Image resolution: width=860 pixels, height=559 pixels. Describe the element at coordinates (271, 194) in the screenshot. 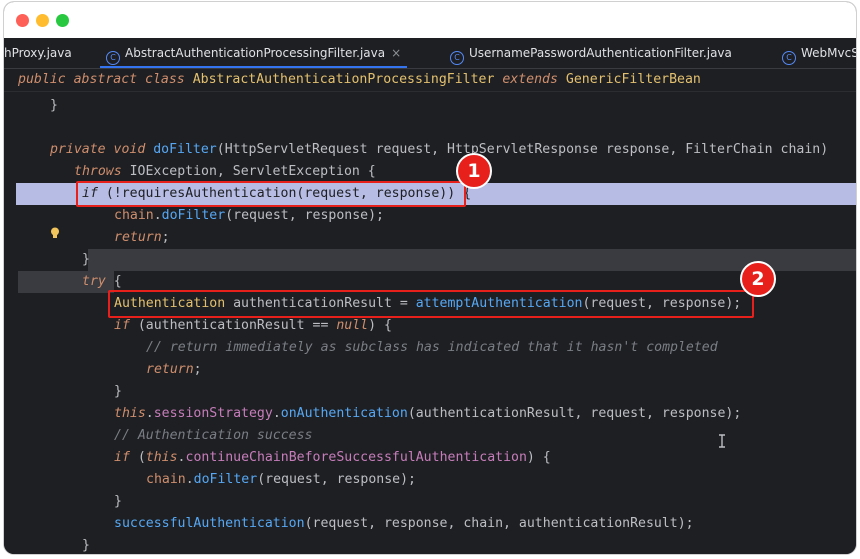

I see `highlight-box-requires-authentication` at that location.